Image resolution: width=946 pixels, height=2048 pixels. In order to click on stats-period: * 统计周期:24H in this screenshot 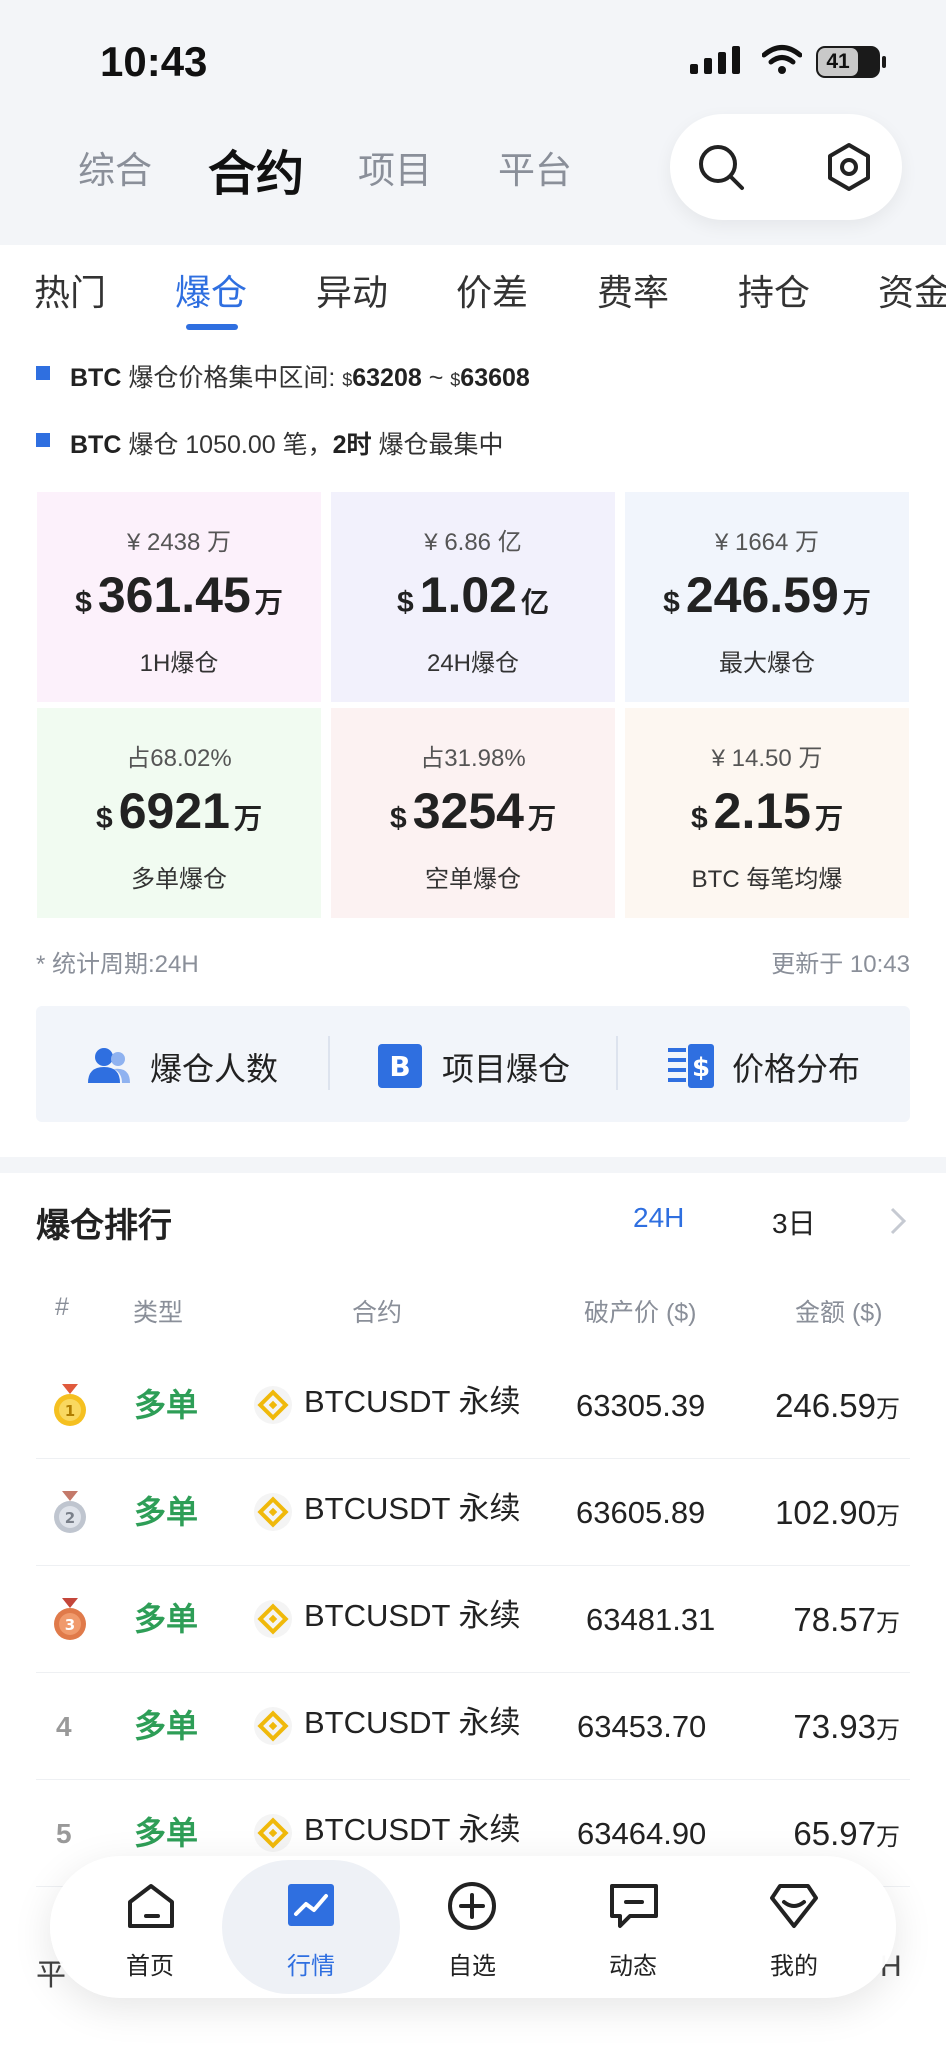, I will do `click(117, 964)`.